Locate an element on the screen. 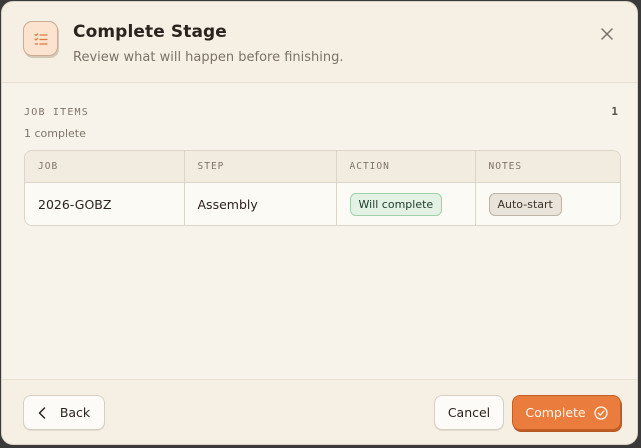  table-header-row: JOB STEP ACTION NOTES is located at coordinates (322, 167).